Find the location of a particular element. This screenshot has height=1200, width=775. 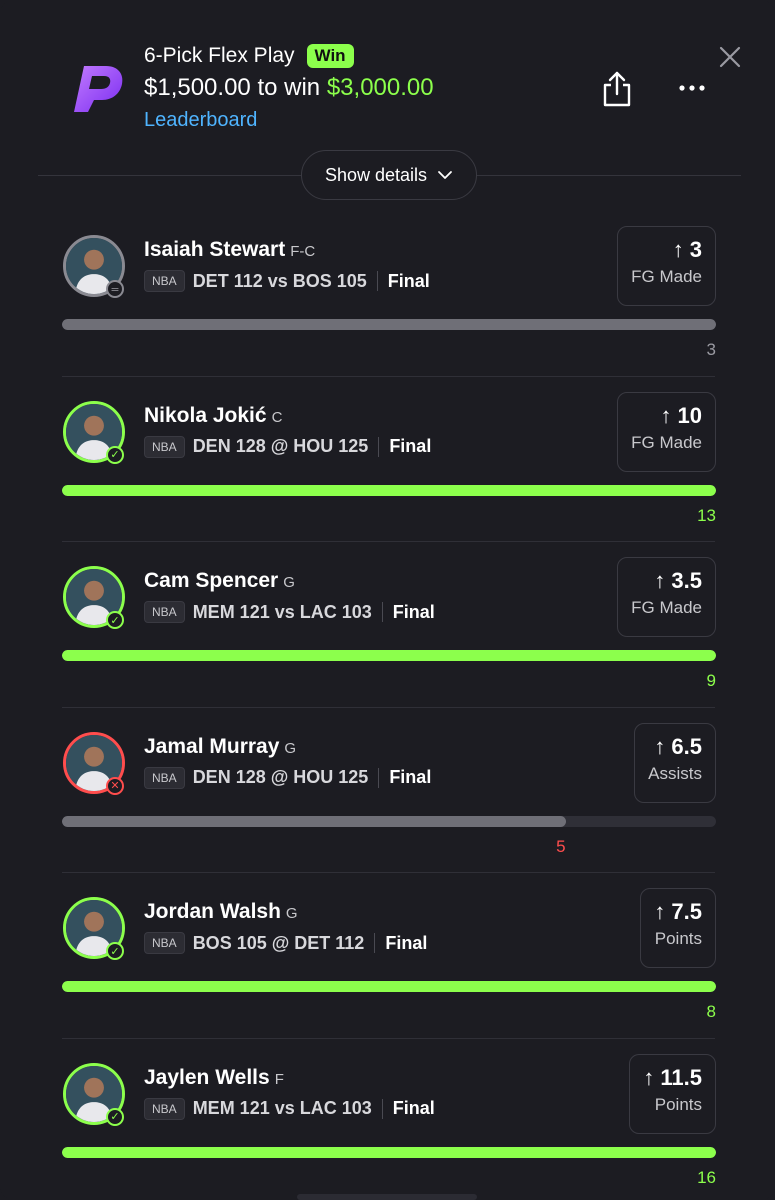

show-details-label: Show details is located at coordinates (376, 174).